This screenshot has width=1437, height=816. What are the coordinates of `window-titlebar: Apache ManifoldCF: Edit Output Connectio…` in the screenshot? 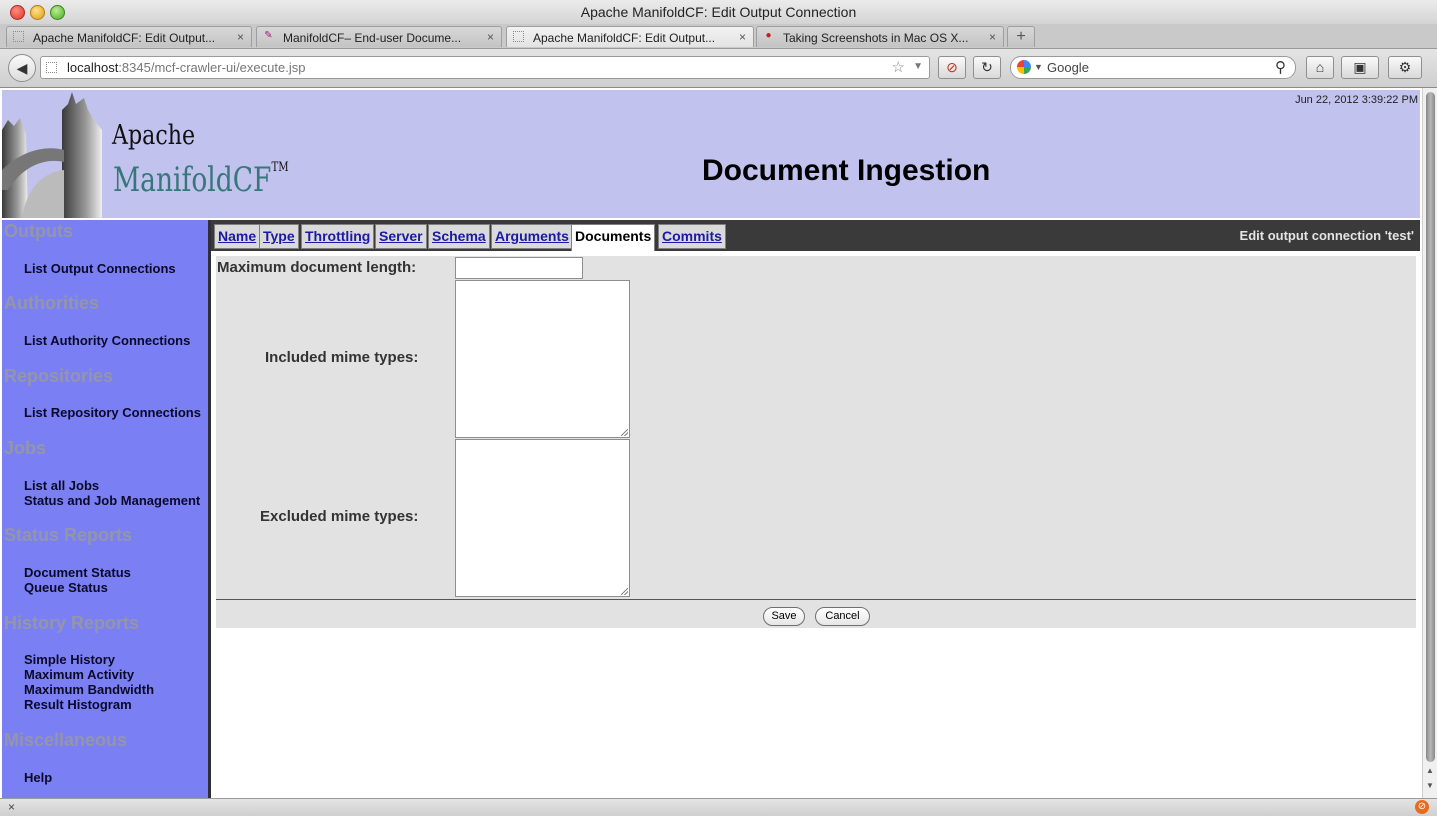 It's located at (718, 12).